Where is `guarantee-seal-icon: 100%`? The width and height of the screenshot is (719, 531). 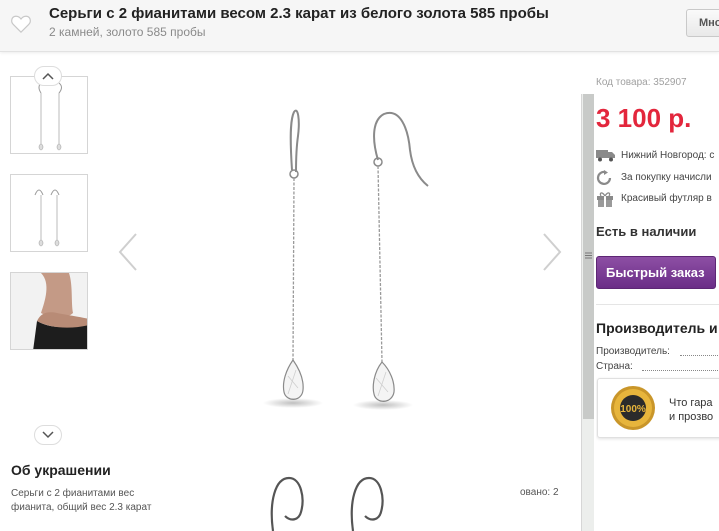
guarantee-seal-icon: 100% is located at coordinates (633, 408).